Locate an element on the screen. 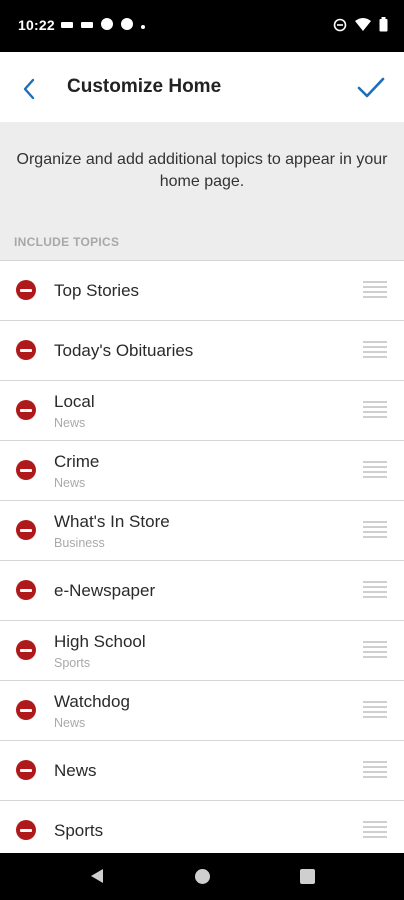 The height and width of the screenshot is (900, 404). topic-title: High School is located at coordinates (100, 641).